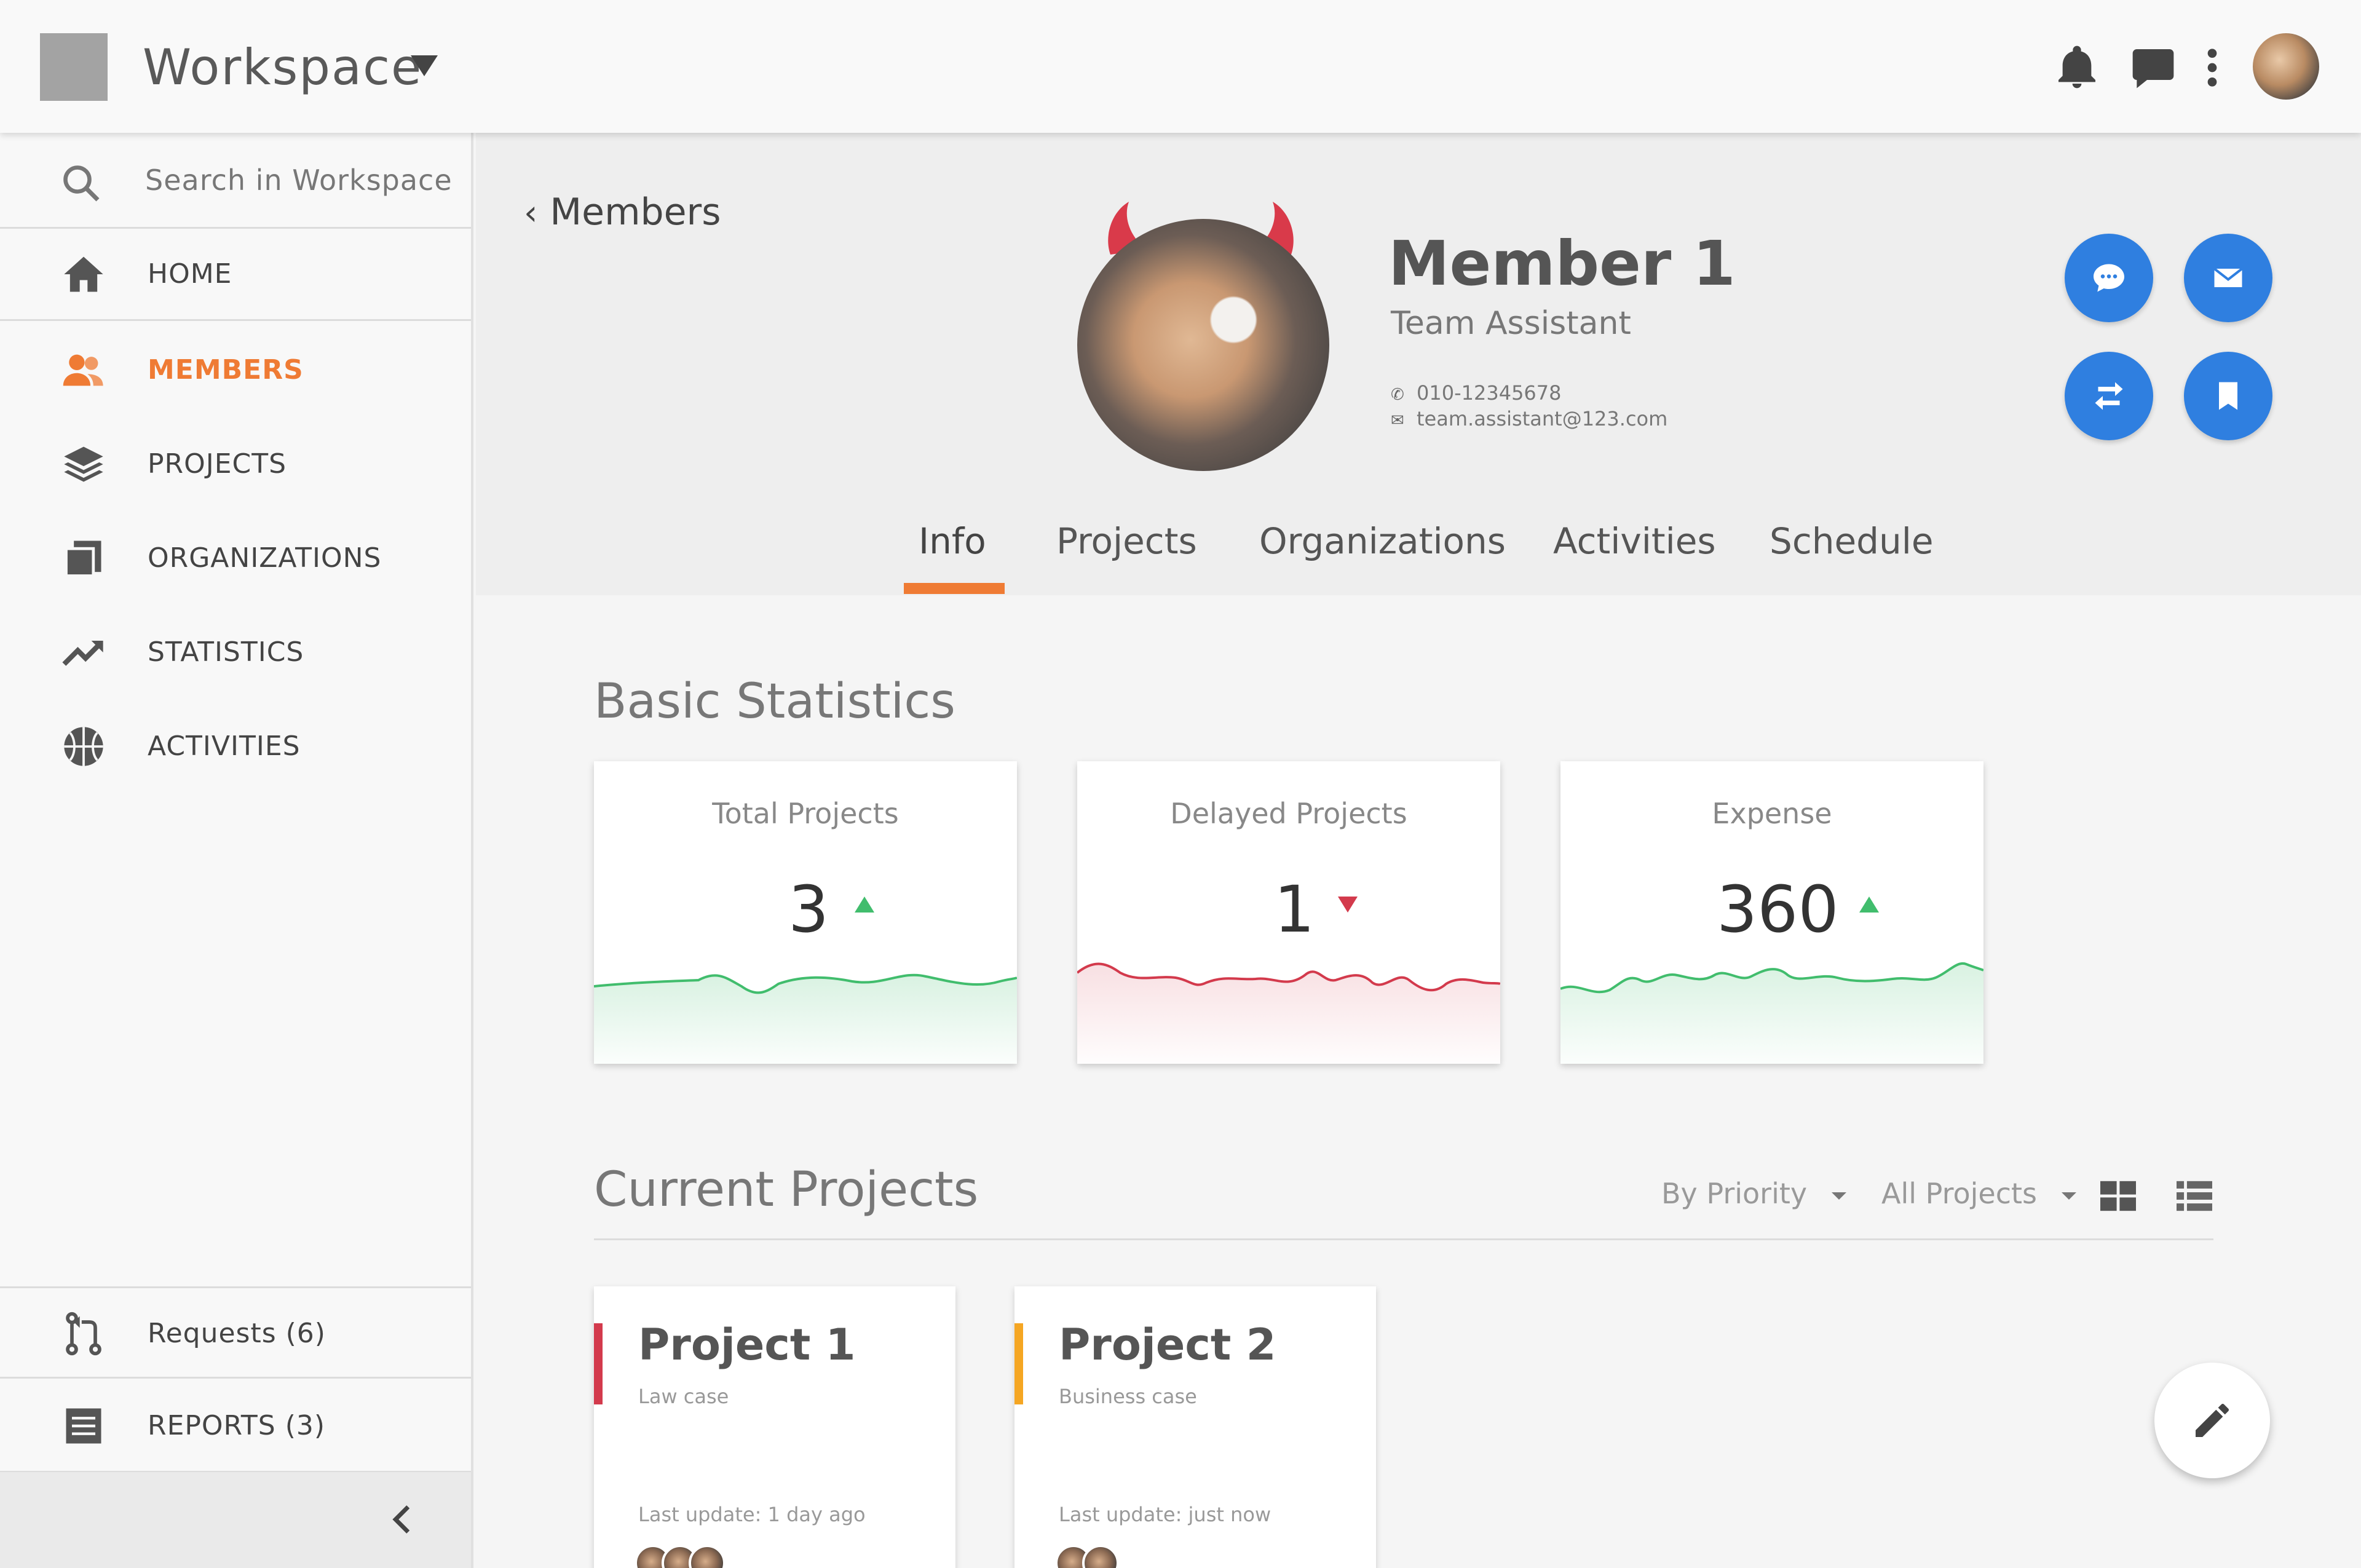 The width and height of the screenshot is (2361, 1568). I want to click on sidebar-item-label: STATISTICS, so click(226, 652).